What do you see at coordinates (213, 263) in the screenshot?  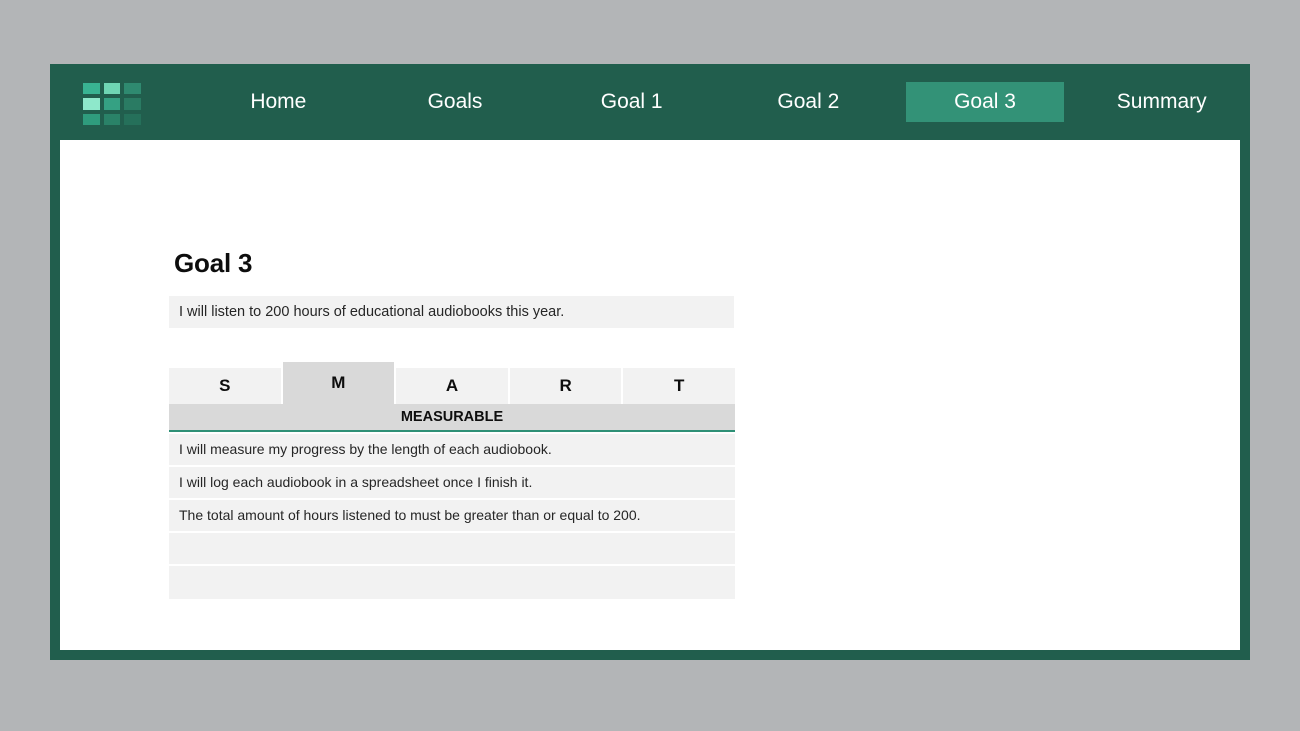 I see `page-title: Goal 3` at bounding box center [213, 263].